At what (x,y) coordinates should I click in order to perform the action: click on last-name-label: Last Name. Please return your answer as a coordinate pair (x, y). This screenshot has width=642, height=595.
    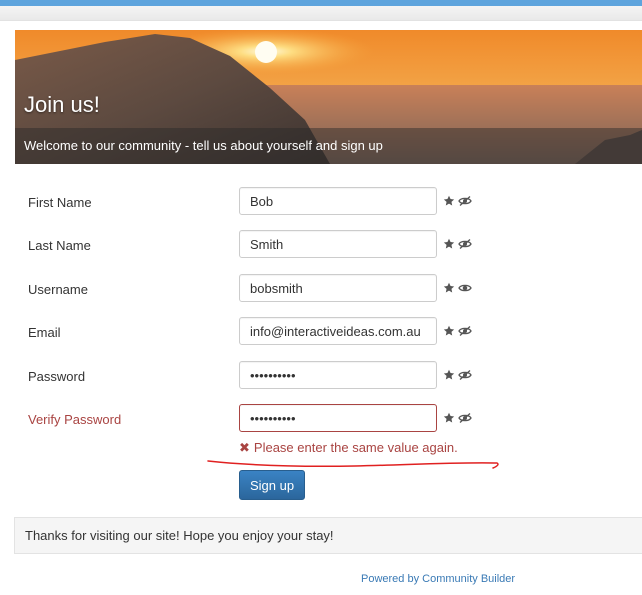
    Looking at the image, I should click on (59, 245).